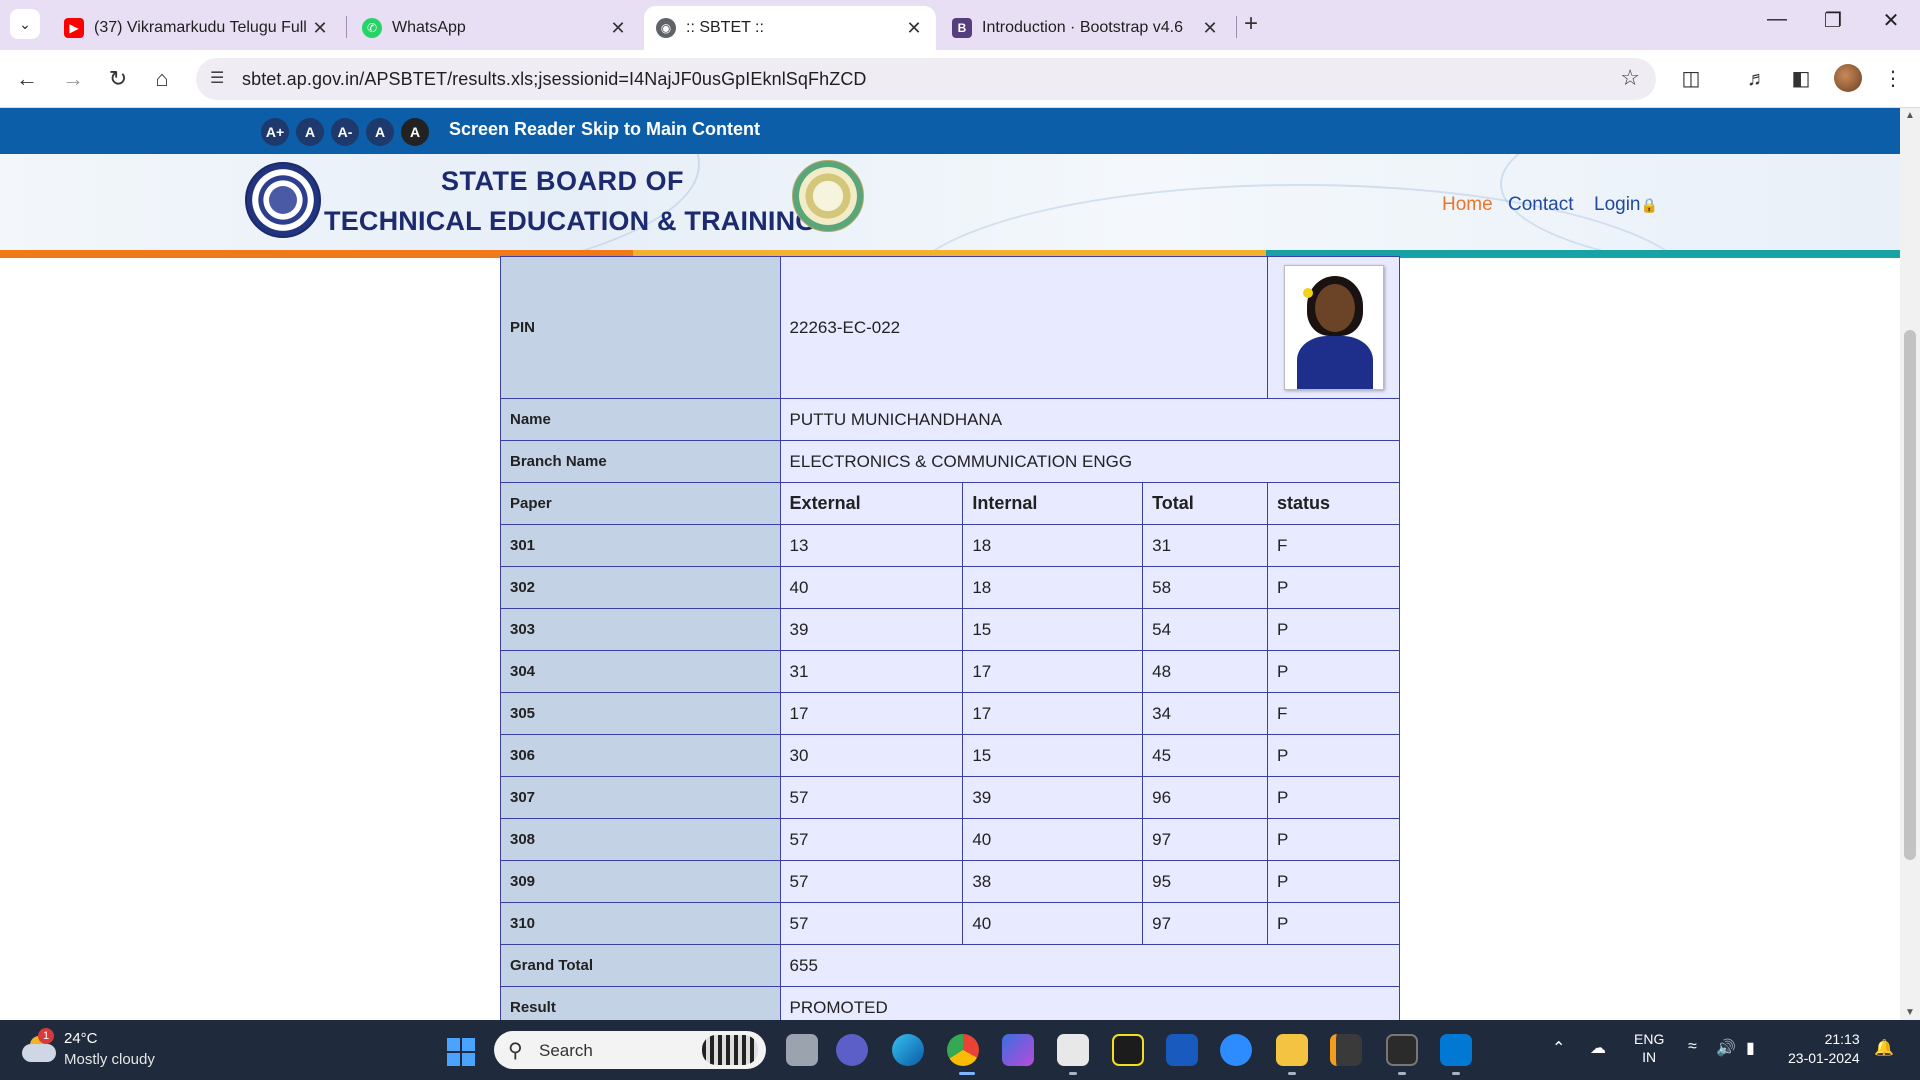  Describe the element at coordinates (1598, 1048) in the screenshot. I see `onedrive-cloud-icon: ☁` at that location.